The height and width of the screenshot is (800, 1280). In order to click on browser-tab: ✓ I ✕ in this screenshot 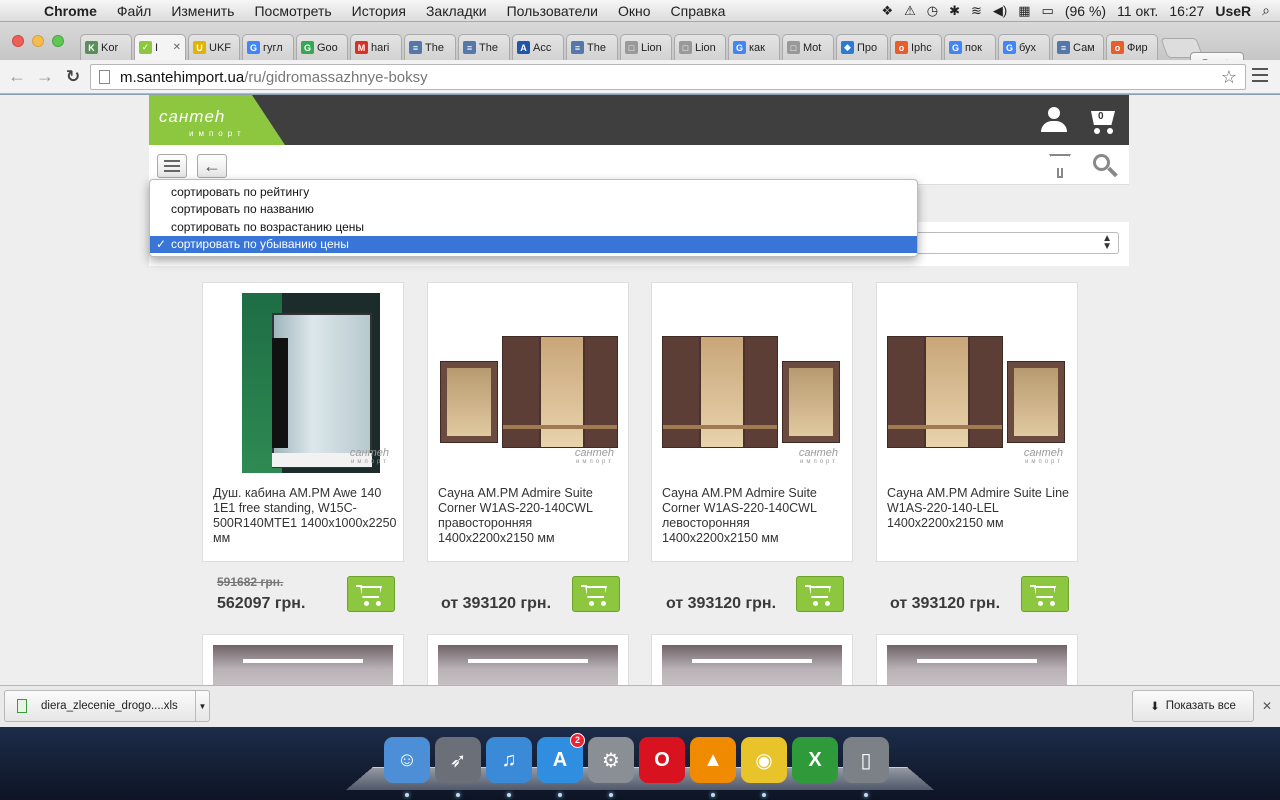, I will do `click(160, 47)`.